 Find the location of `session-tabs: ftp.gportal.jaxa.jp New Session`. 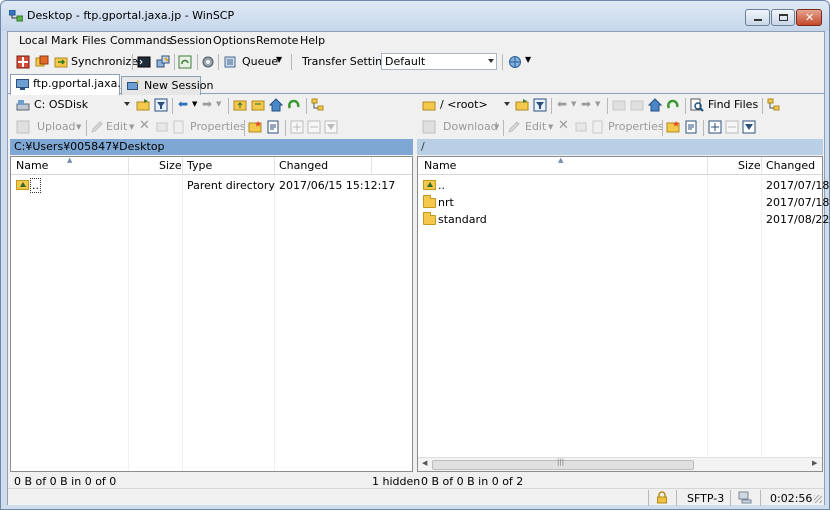

session-tabs: ftp.gportal.jaxa.jp New Session is located at coordinates (416, 84).